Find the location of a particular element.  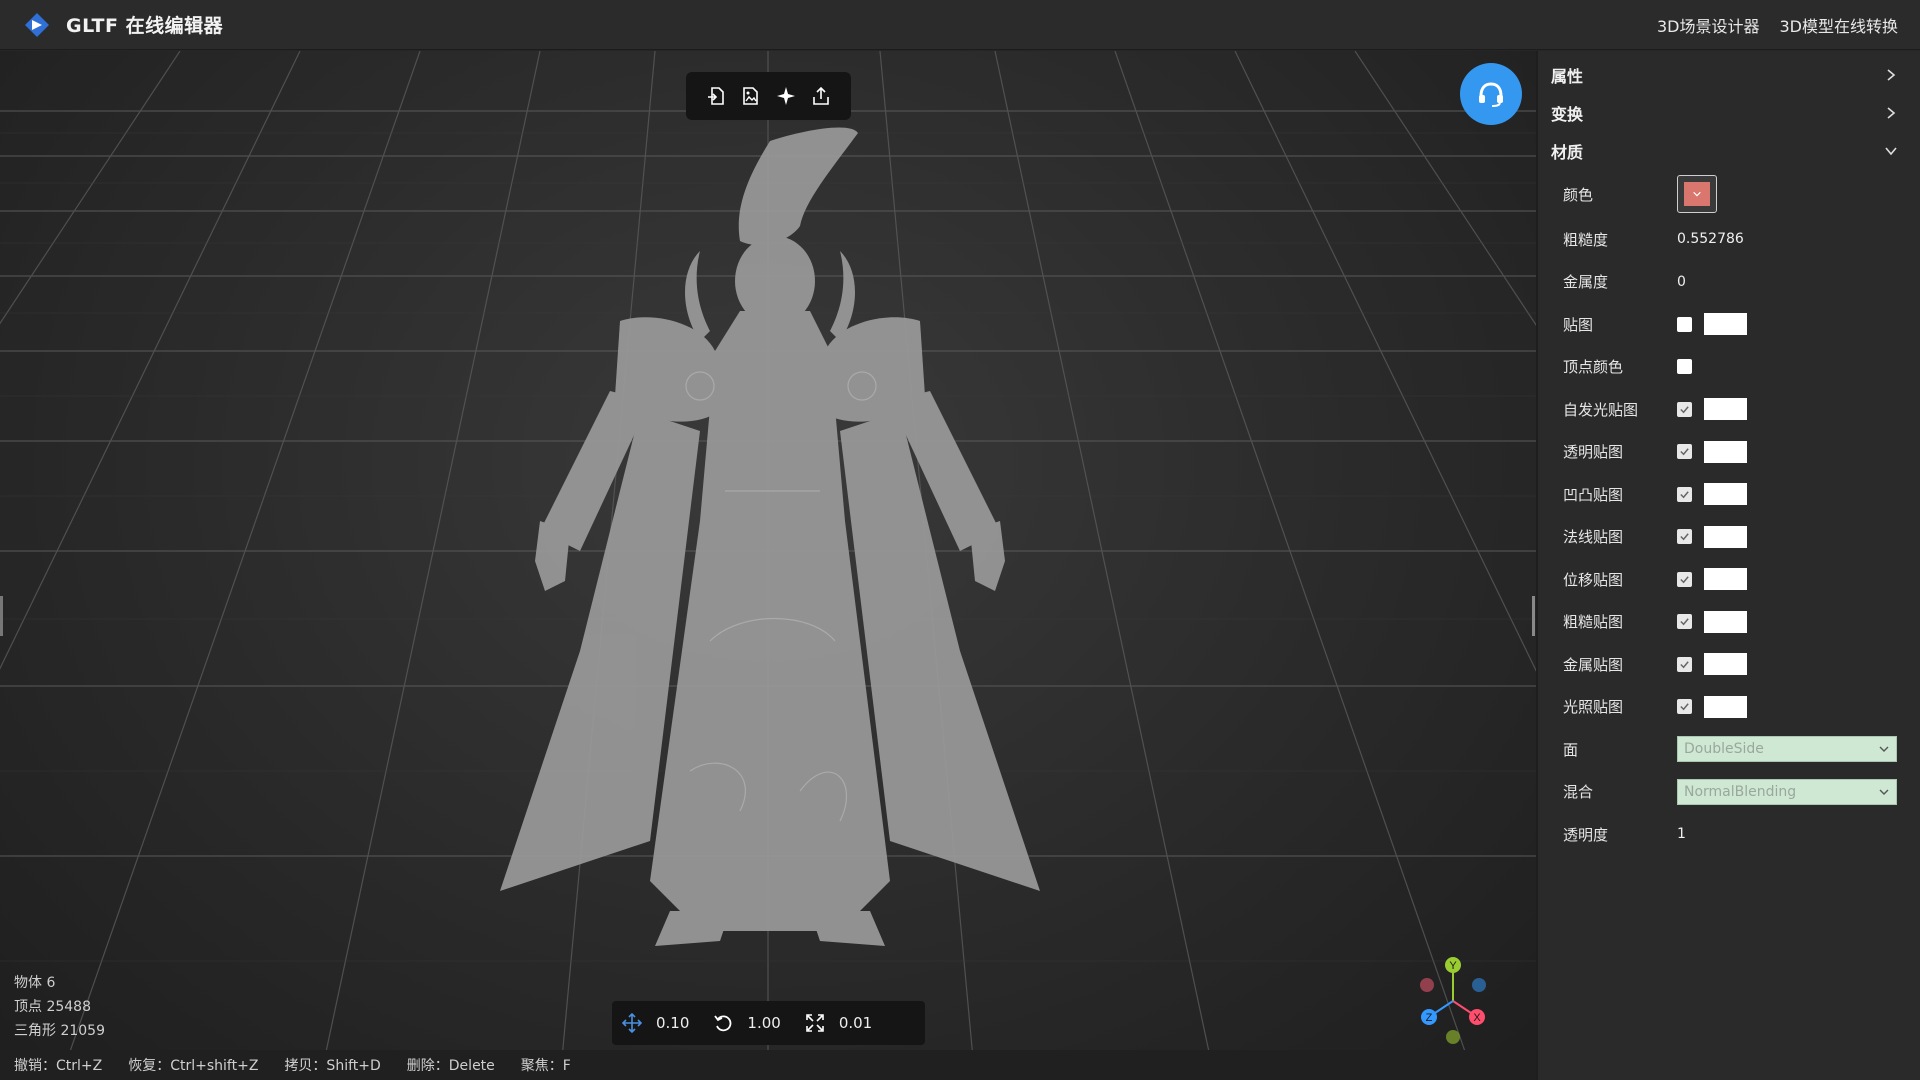

material-map-label: 贴图 is located at coordinates (1578, 324).